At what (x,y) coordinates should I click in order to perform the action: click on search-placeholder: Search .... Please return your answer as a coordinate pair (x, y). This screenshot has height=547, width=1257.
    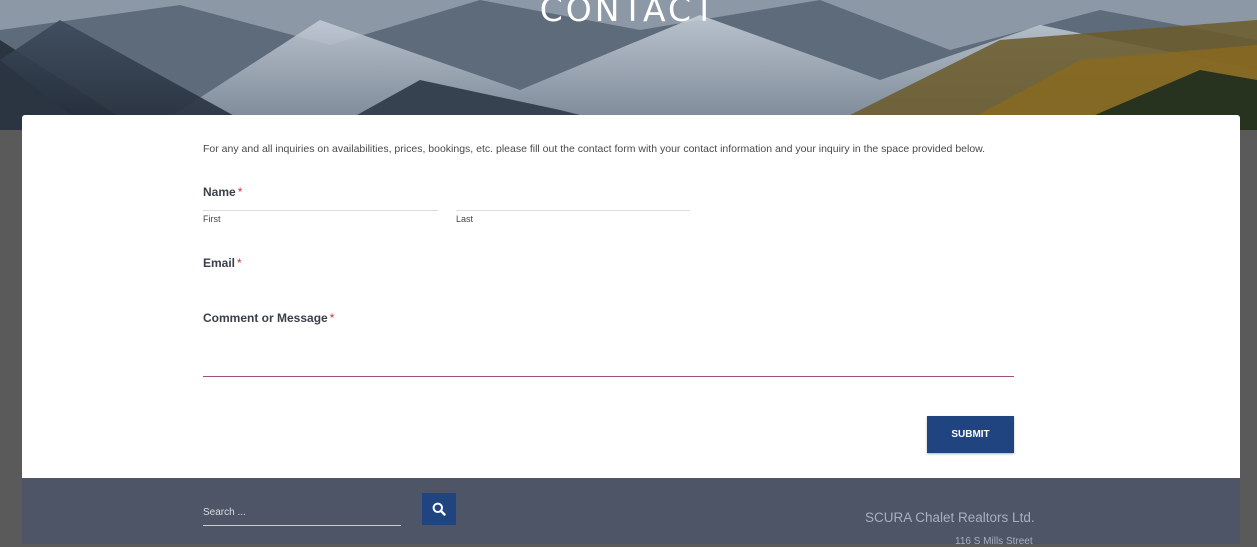
    Looking at the image, I should click on (224, 512).